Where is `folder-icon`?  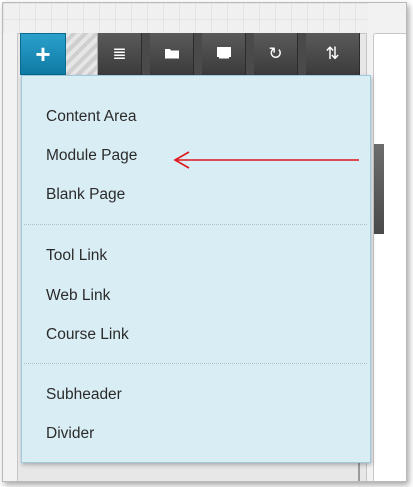
folder-icon is located at coordinates (172, 54).